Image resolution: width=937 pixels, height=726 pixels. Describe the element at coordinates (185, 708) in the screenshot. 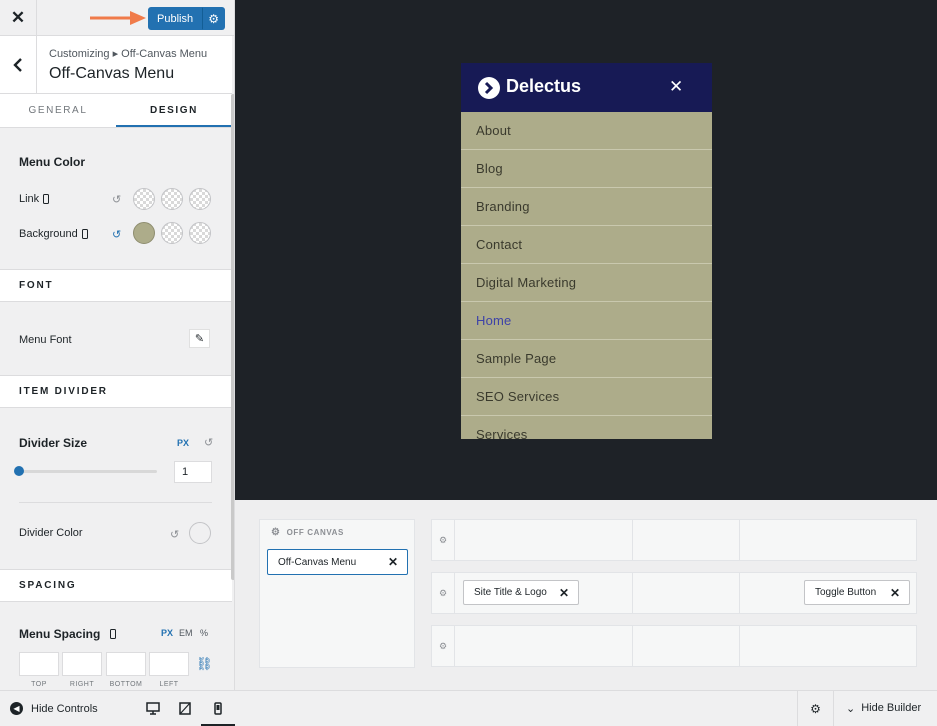

I see `tablet-preview-icon` at that location.